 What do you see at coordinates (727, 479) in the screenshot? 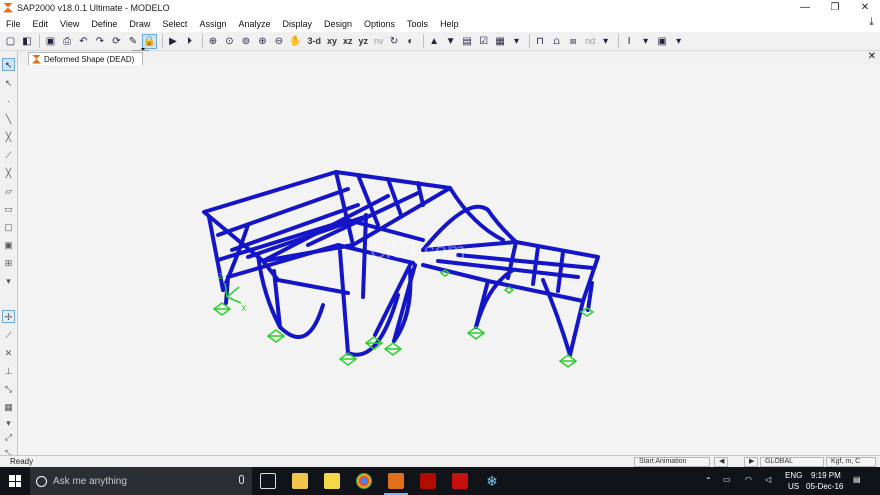
I see `network-icon: ▭` at bounding box center [727, 479].